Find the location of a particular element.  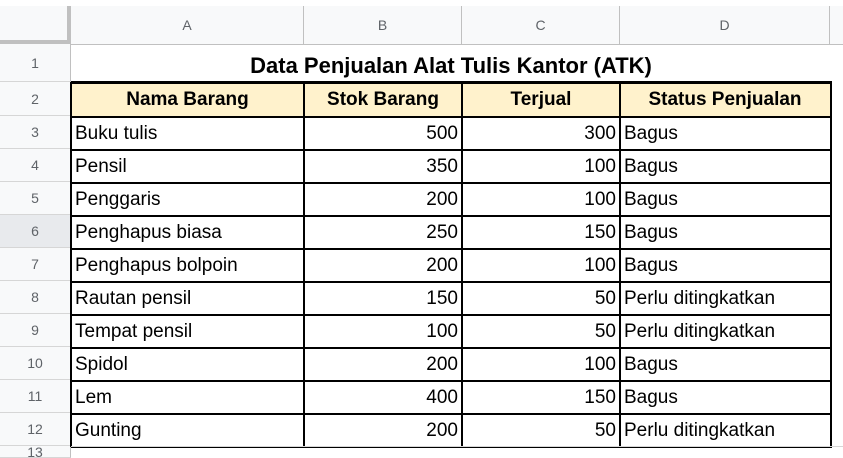

header-nama-barang: Nama Barang is located at coordinates (187, 99).